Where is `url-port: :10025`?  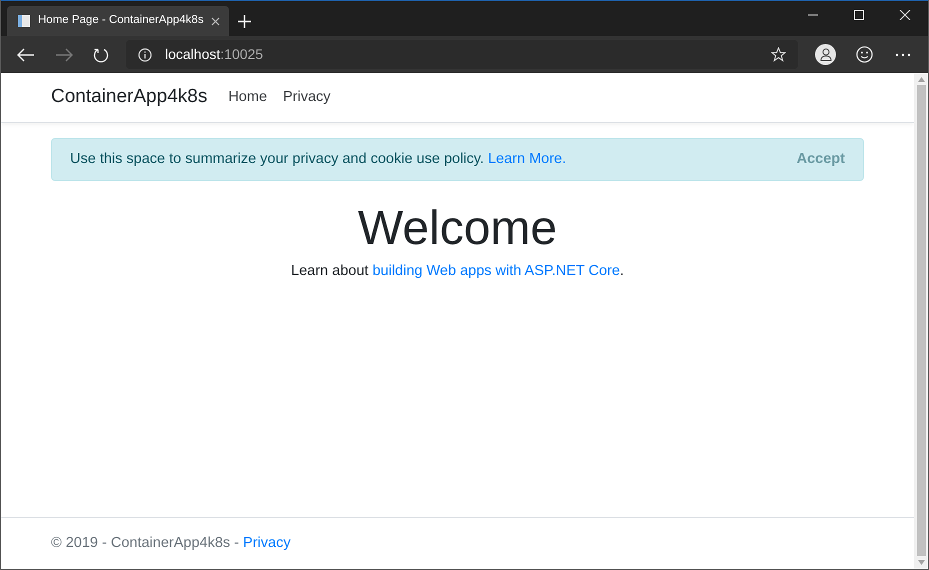 url-port: :10025 is located at coordinates (242, 54).